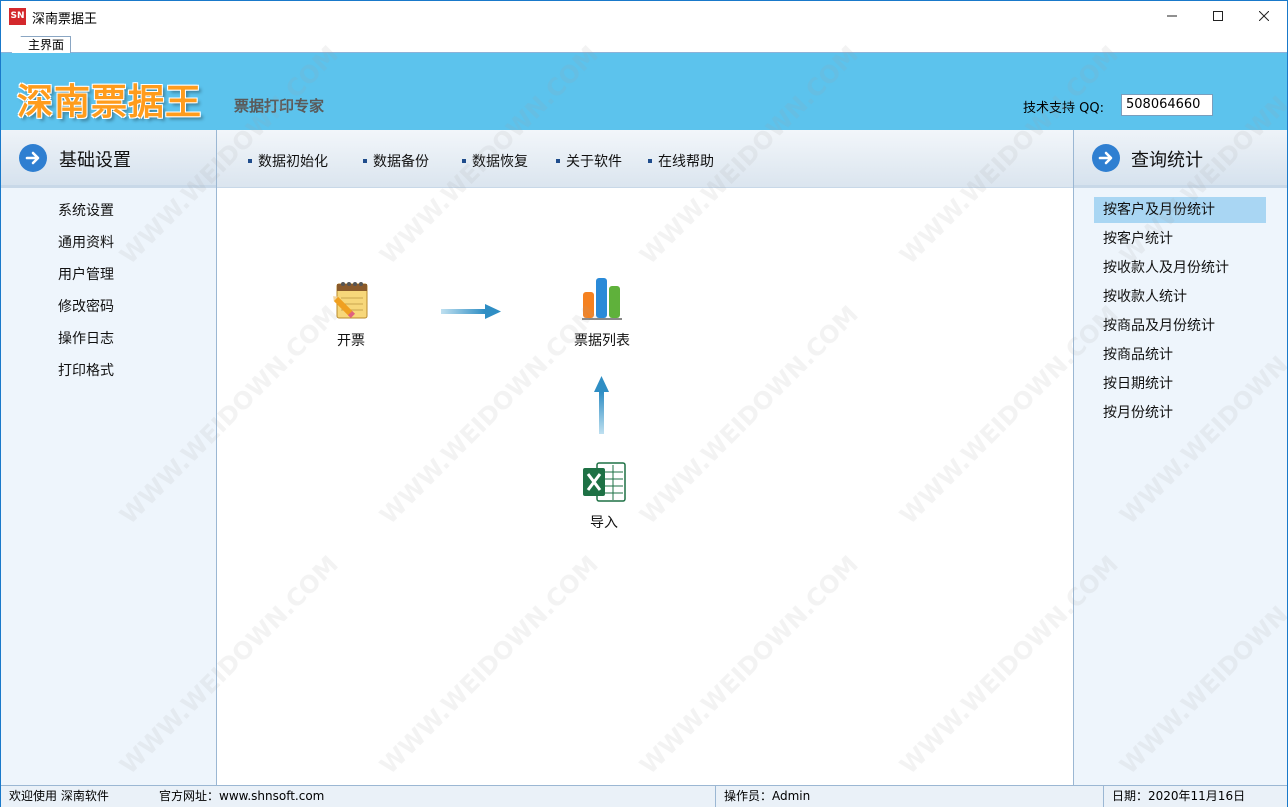 This screenshot has width=1288, height=807. I want to click on title-bar: SN 深南票据王, so click(644, 16).